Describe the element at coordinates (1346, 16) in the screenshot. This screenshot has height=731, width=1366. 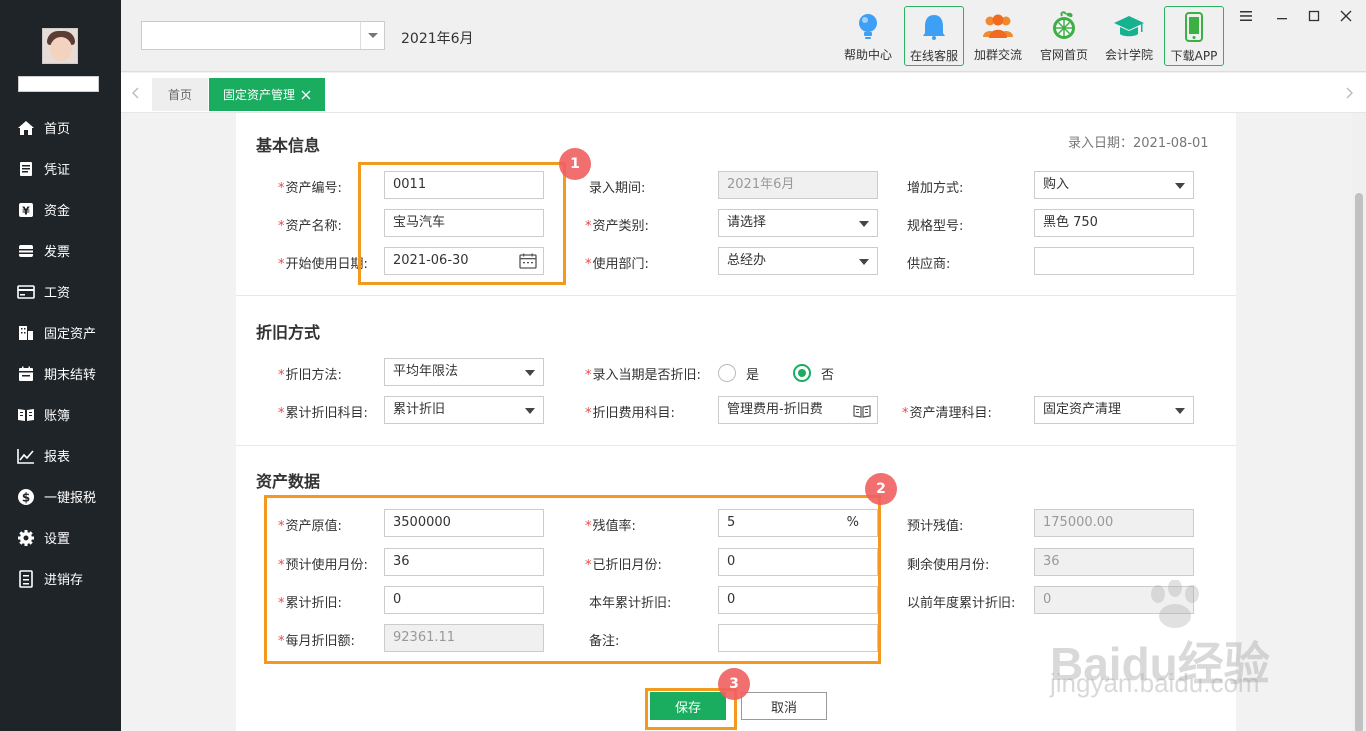
I see `close-icon` at that location.